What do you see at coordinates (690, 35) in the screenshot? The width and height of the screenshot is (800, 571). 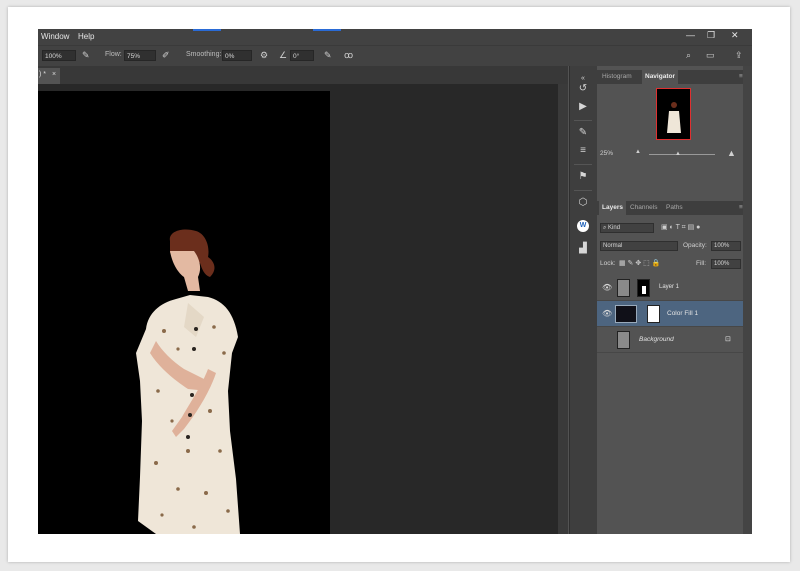 I see `minimize-button: —` at bounding box center [690, 35].